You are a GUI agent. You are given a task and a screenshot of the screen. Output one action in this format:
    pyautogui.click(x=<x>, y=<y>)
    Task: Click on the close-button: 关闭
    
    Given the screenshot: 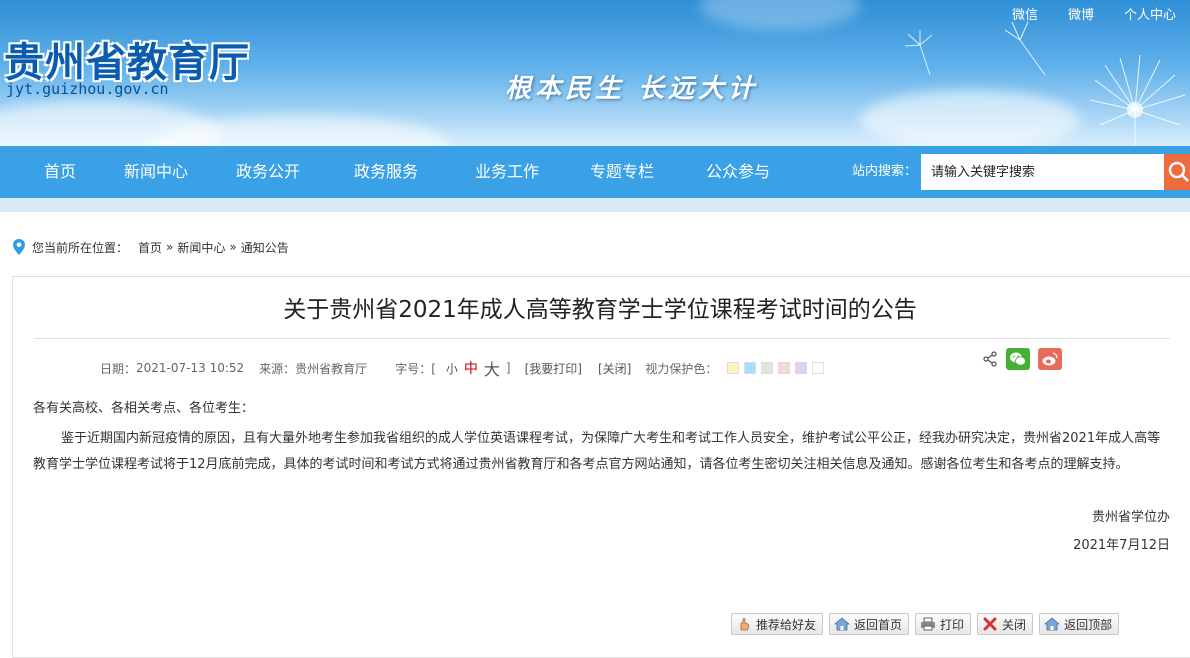 What is the action you would take?
    pyautogui.click(x=1005, y=624)
    